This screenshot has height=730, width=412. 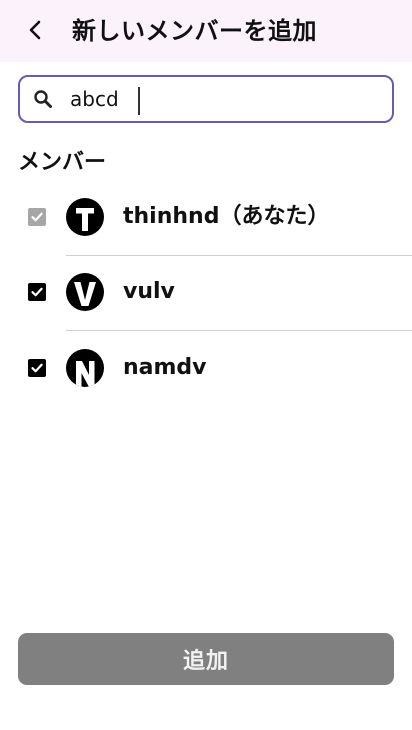 I want to click on search-field, so click(x=206, y=99).